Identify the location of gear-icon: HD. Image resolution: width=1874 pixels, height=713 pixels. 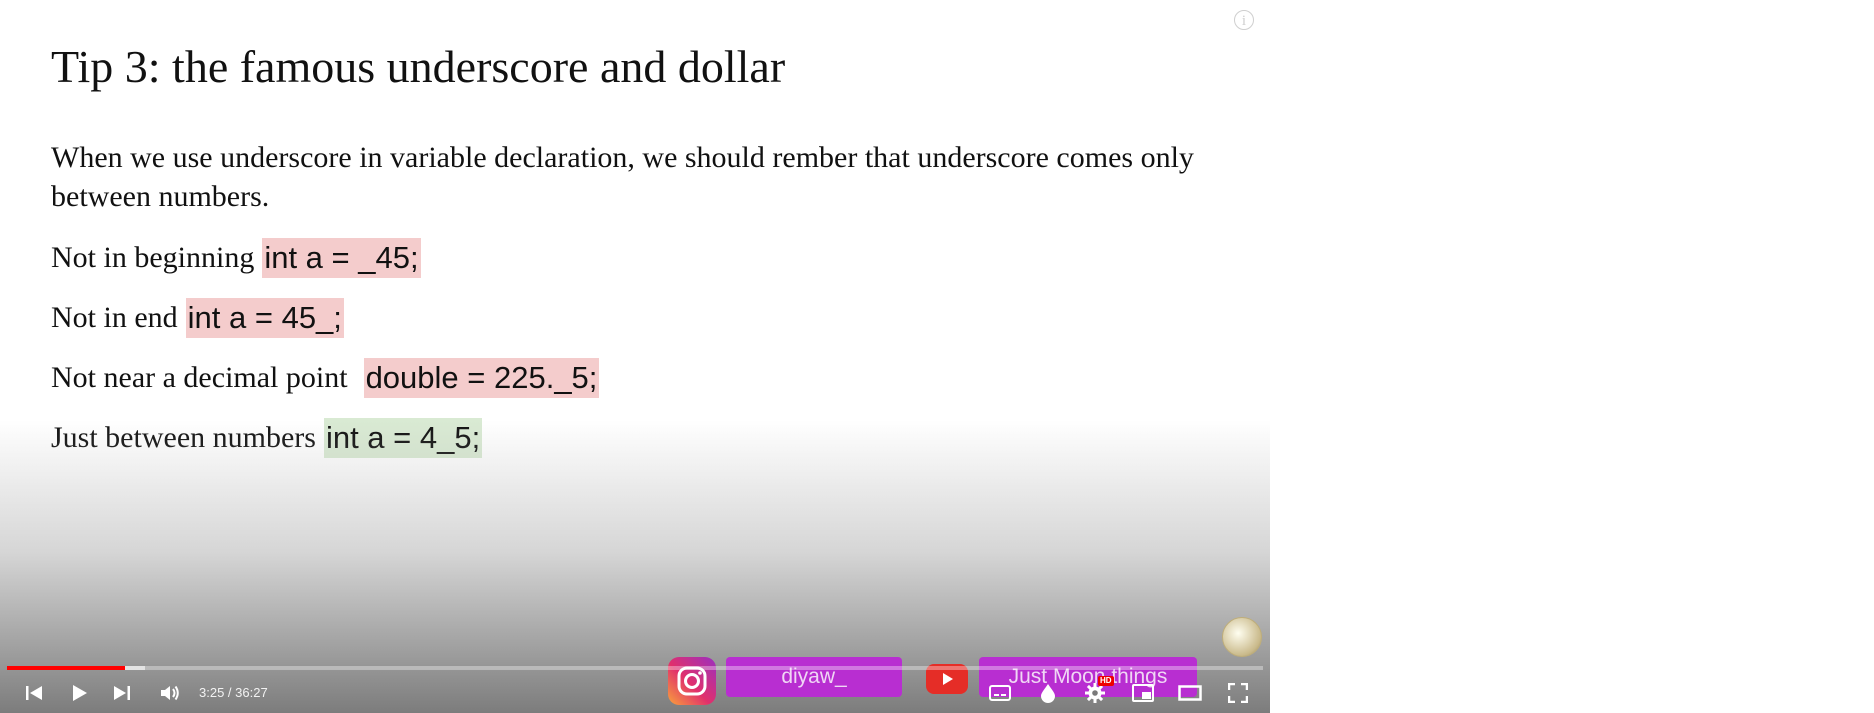
(1098, 691).